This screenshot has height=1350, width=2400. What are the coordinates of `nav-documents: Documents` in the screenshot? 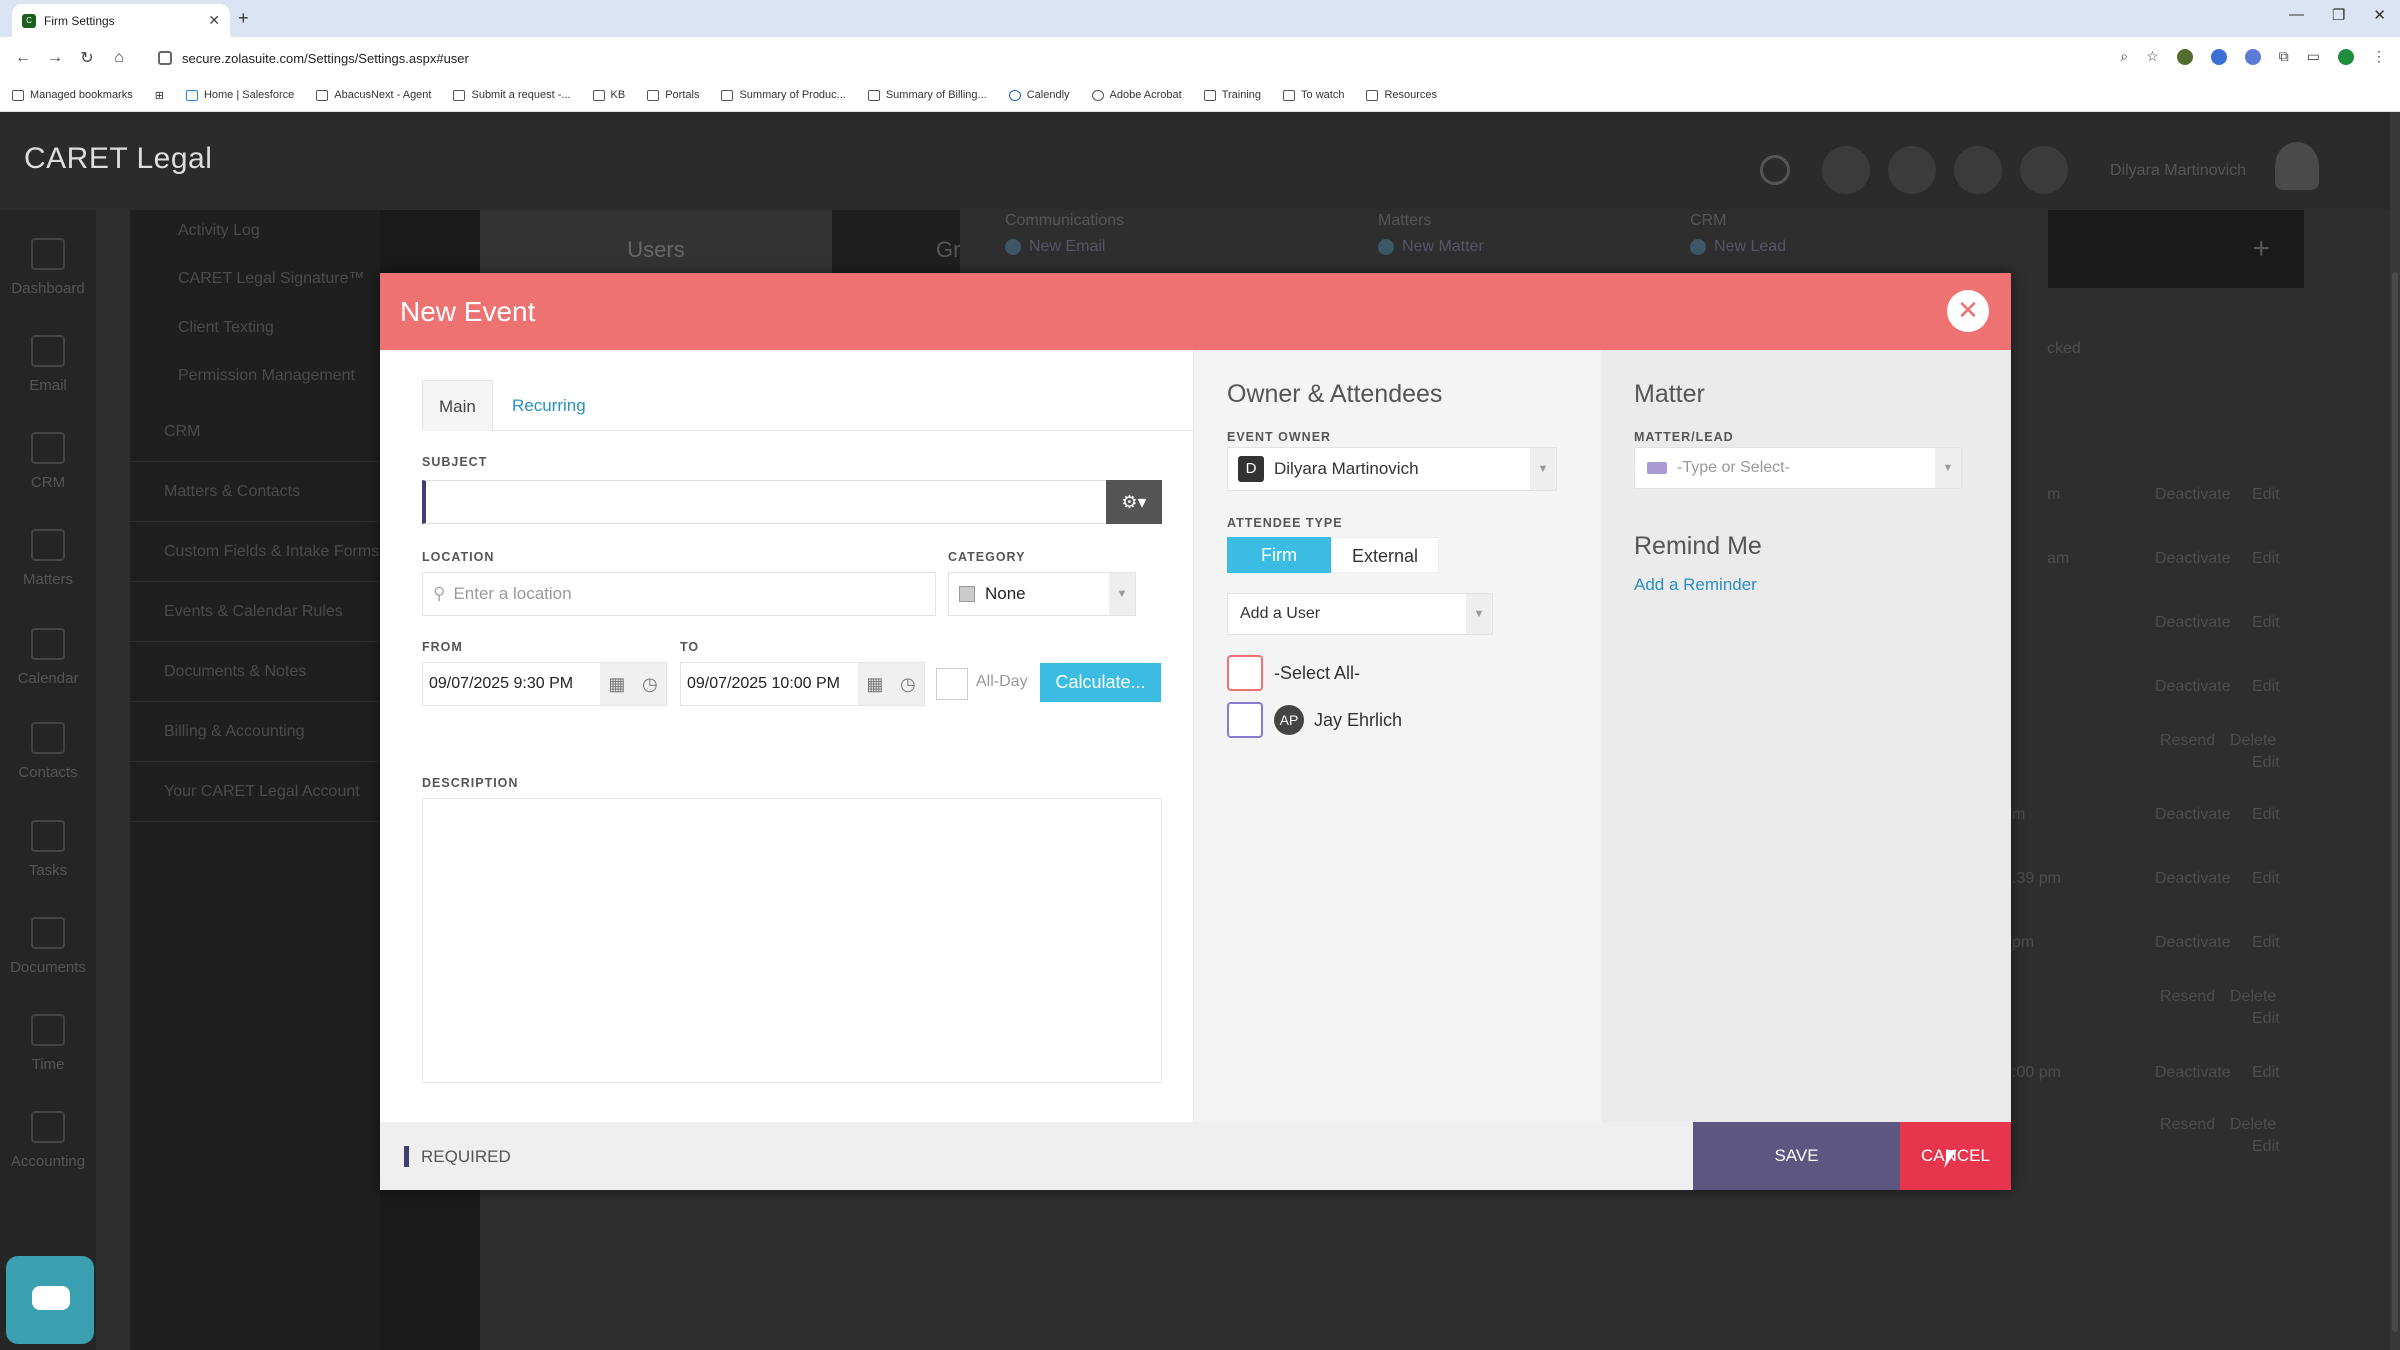 It's located at (48, 946).